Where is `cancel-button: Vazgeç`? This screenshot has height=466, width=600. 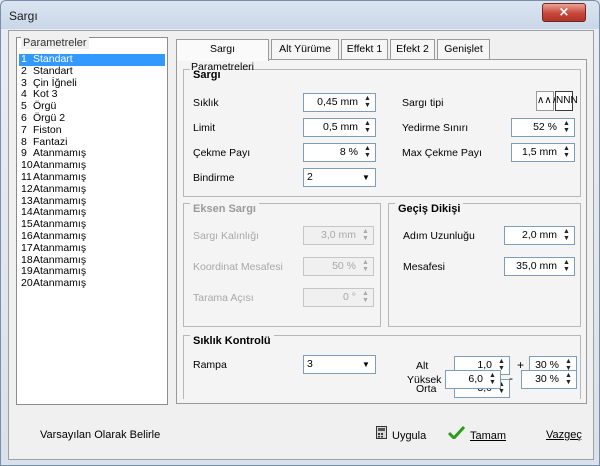 cancel-button: Vazgeç is located at coordinates (564, 435).